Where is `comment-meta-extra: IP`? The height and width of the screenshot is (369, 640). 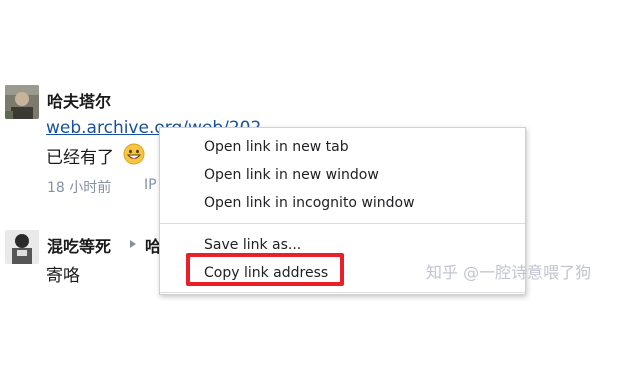
comment-meta-extra: IP is located at coordinates (150, 185).